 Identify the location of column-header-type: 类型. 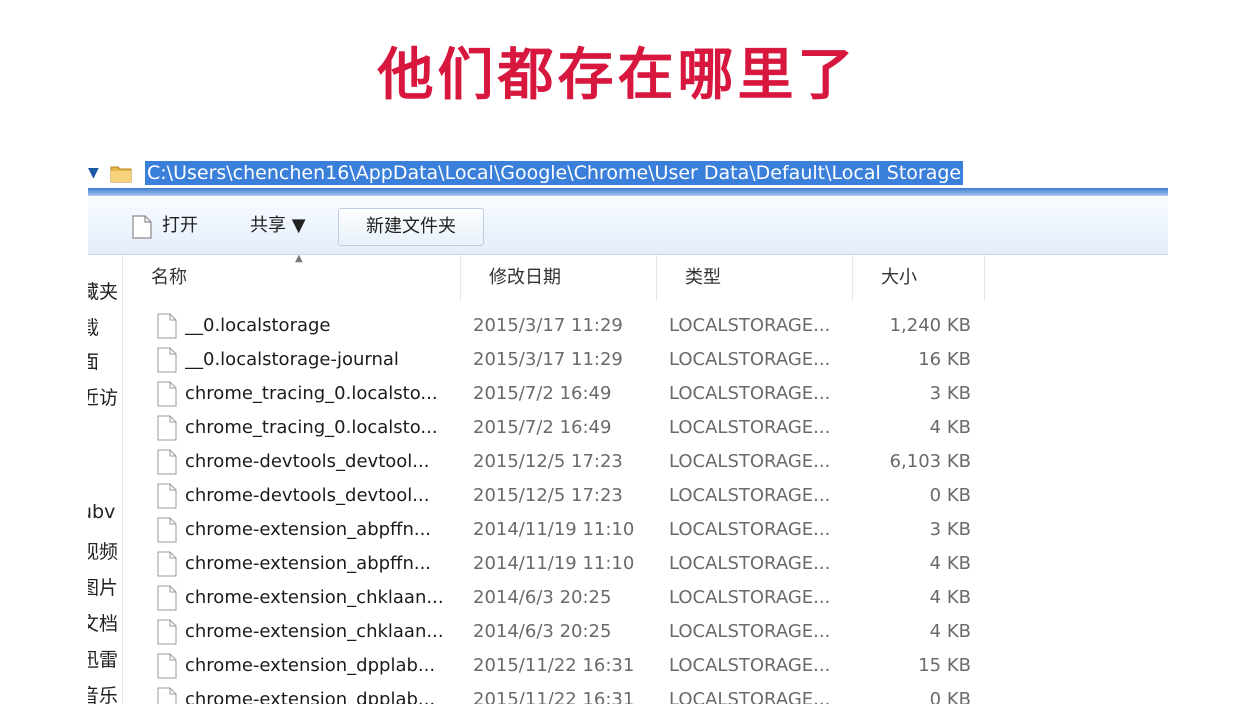
(755, 278).